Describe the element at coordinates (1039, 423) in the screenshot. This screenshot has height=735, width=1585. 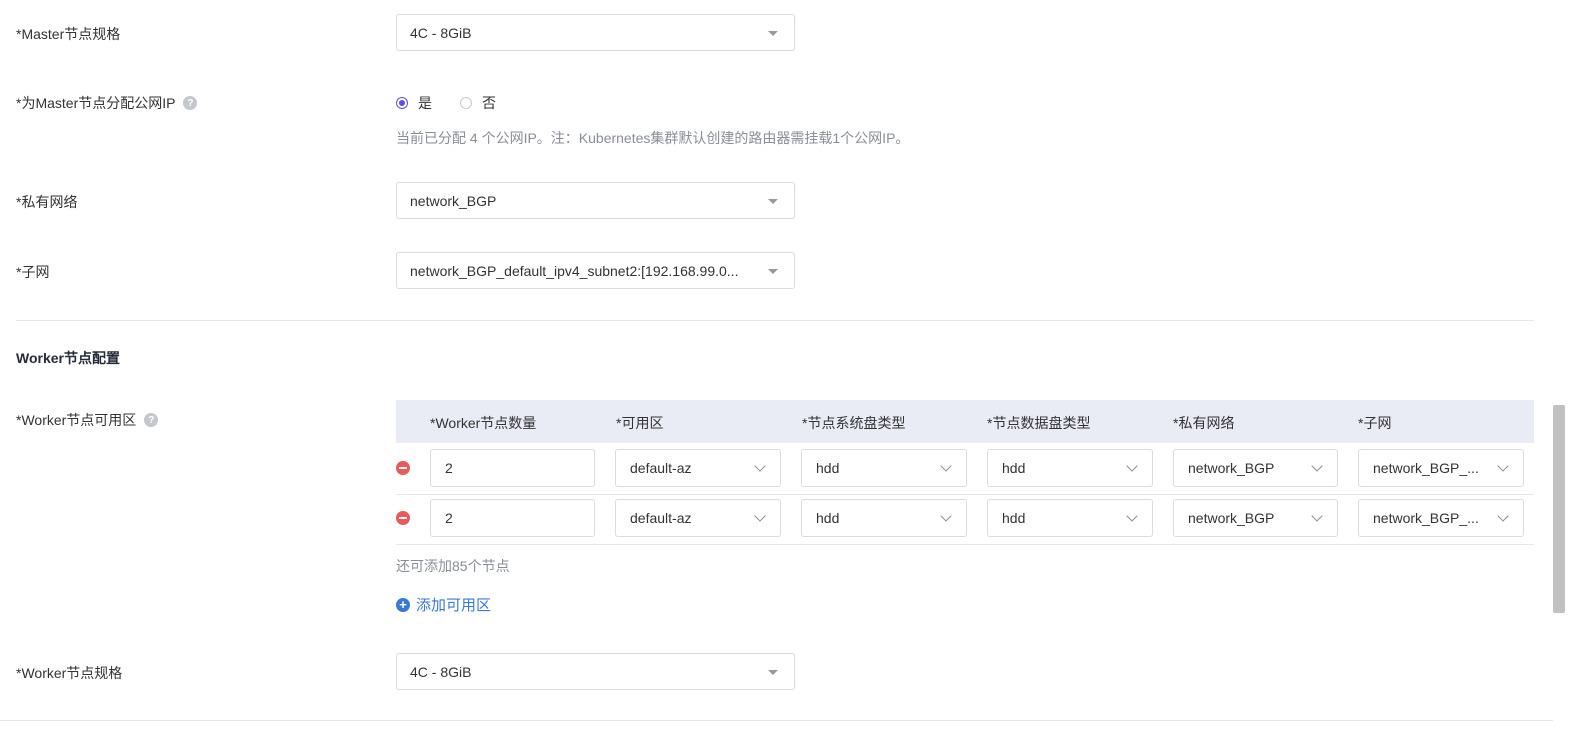
I see `column-header: *节点数据盘类型` at that location.